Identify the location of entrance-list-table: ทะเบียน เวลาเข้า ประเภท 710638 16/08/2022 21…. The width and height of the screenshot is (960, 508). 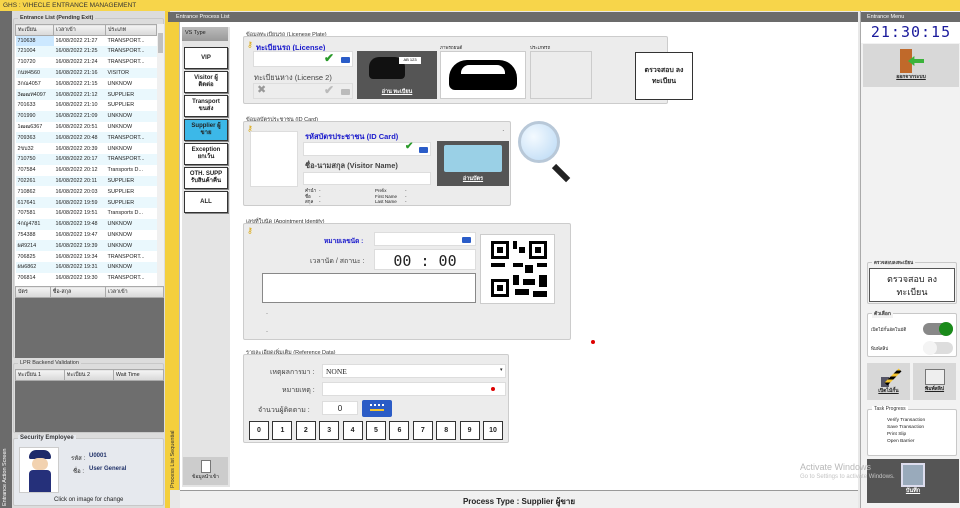
(86, 155).